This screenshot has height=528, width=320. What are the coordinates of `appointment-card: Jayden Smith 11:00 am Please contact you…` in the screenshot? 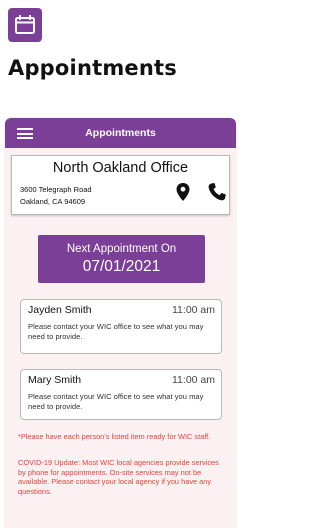 It's located at (121, 326).